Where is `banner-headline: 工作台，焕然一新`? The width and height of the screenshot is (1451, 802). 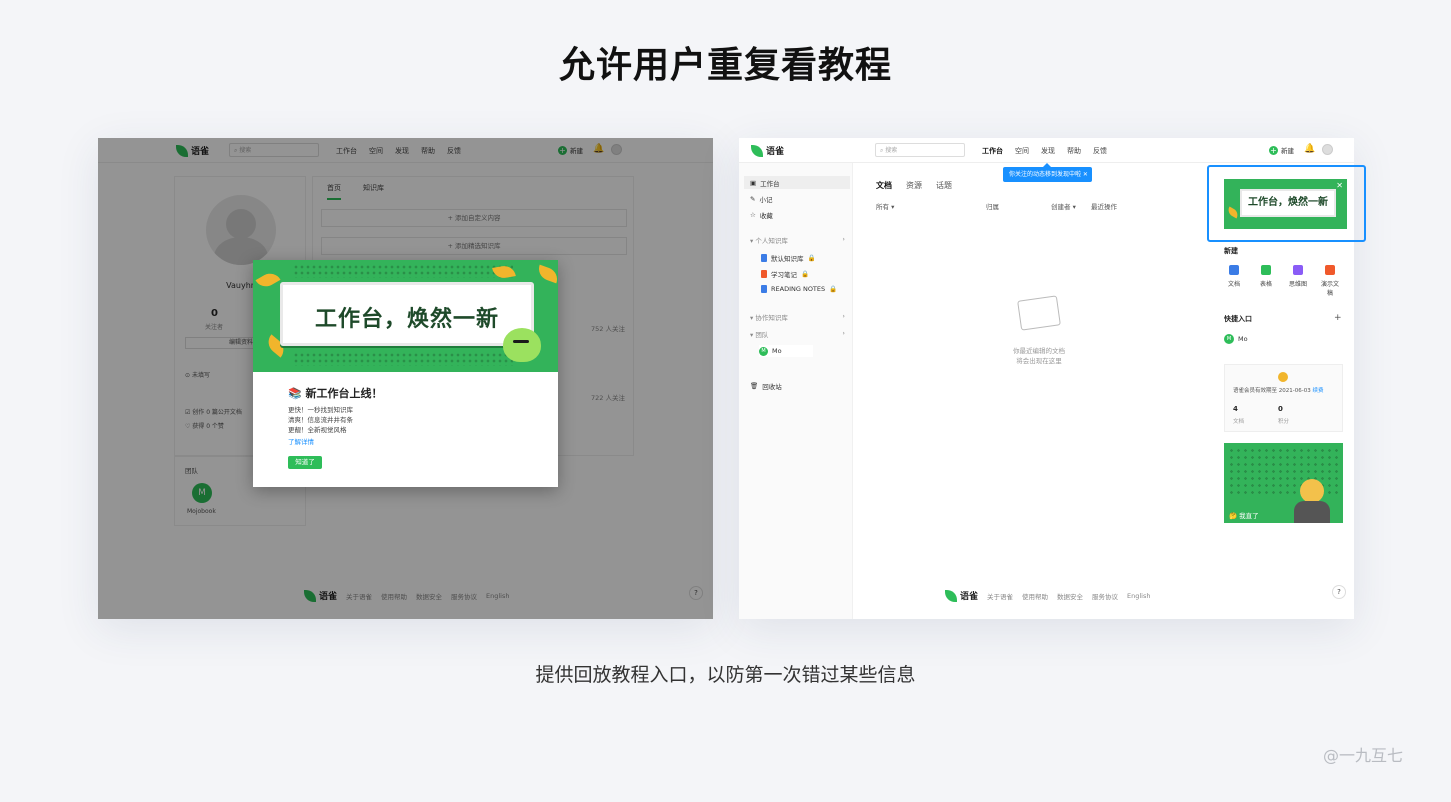 banner-headline: 工作台，焕然一新 is located at coordinates (406, 319).